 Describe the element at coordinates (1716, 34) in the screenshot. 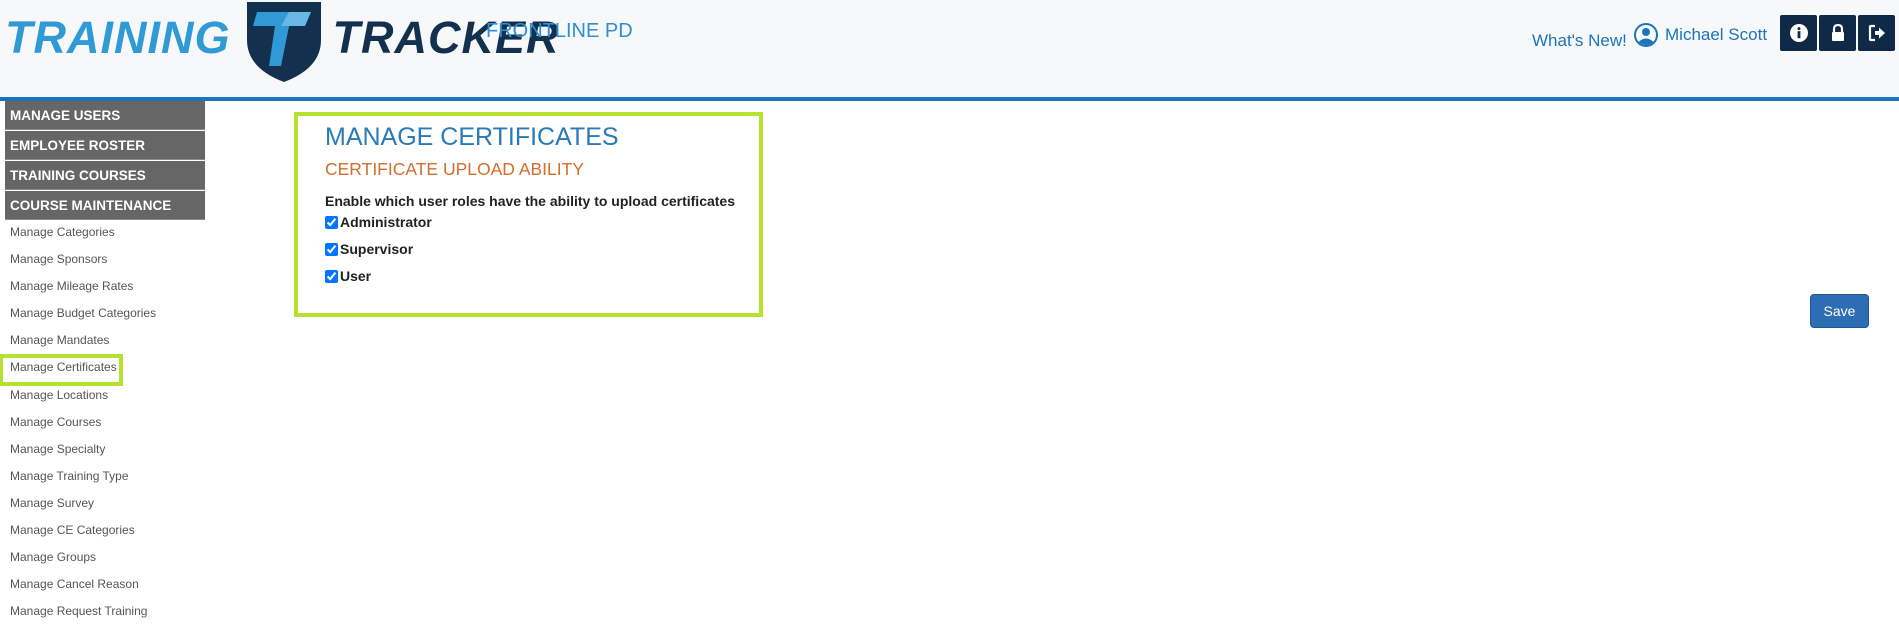

I see `user-name: Michael Scott` at that location.